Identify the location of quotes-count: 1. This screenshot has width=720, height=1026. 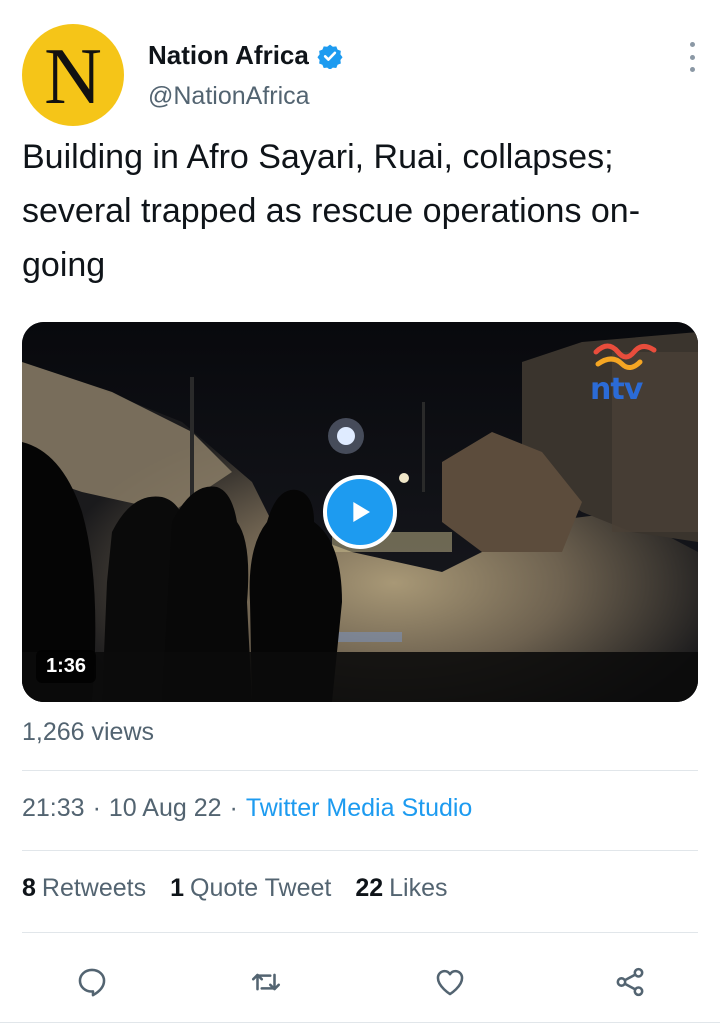
(177, 888).